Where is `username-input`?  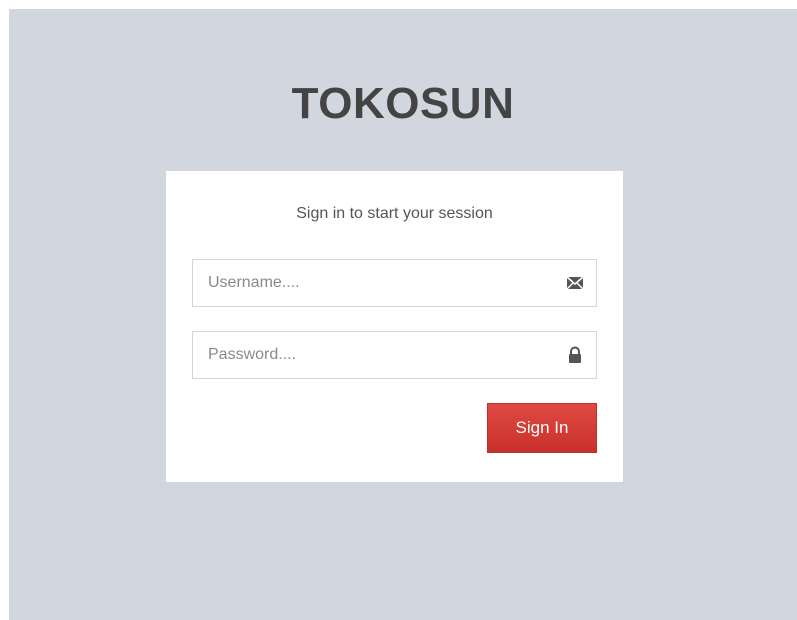
username-input is located at coordinates (370, 283).